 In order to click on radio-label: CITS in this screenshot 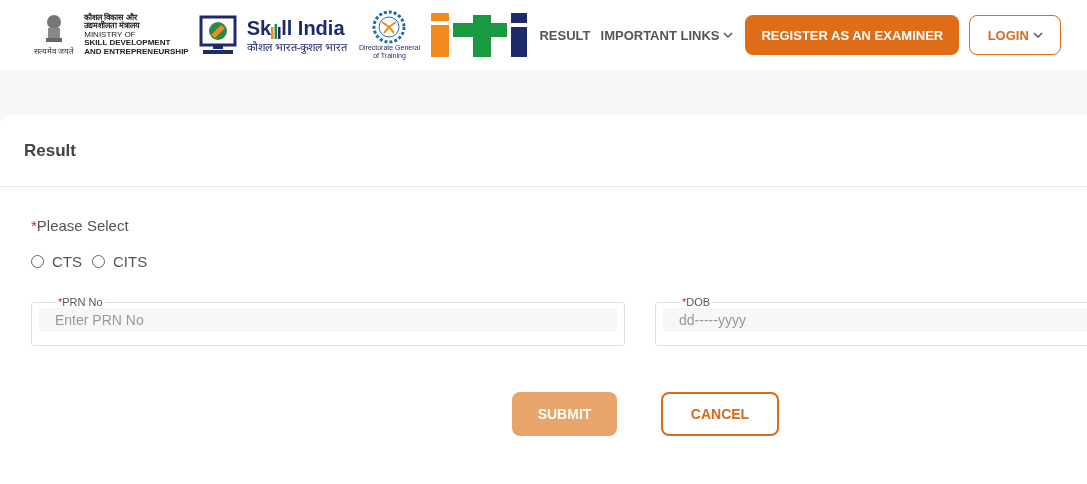, I will do `click(130, 261)`.